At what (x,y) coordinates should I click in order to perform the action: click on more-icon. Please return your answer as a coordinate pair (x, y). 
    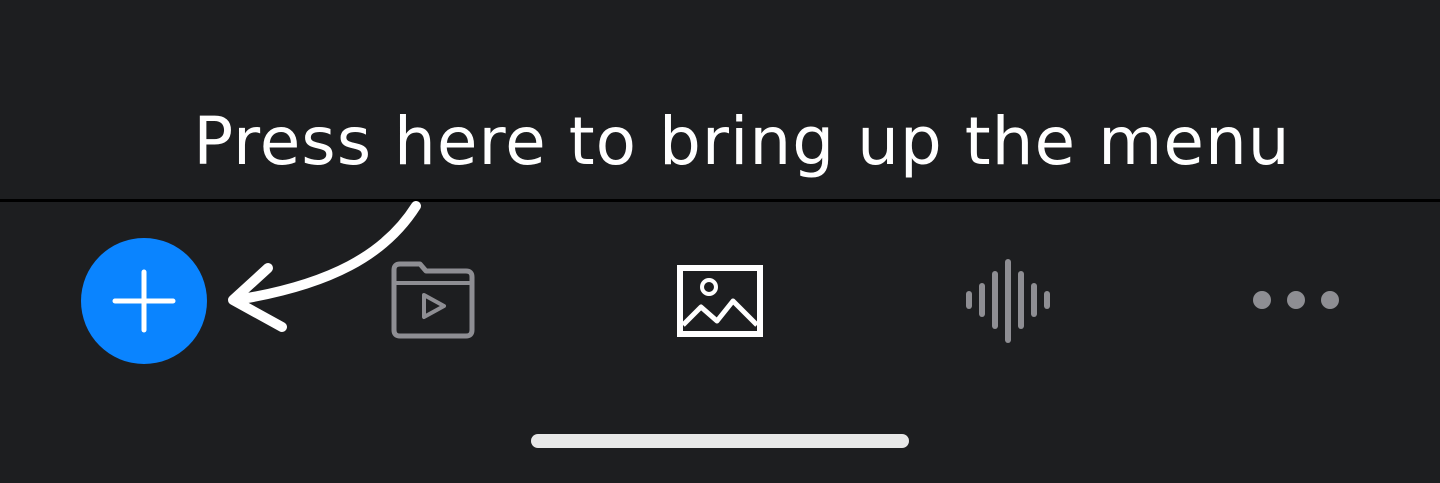
    Looking at the image, I should click on (1296, 300).